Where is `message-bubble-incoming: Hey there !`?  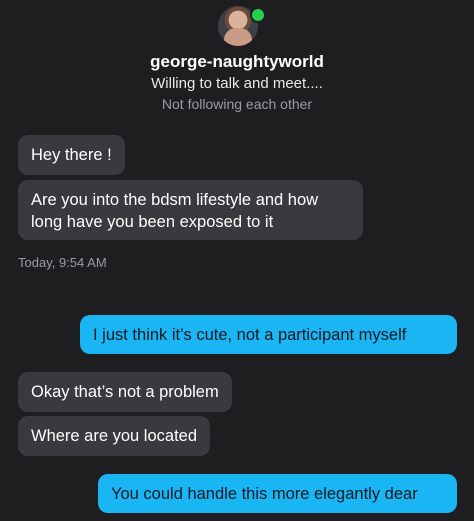
message-bubble-incoming: Hey there ! is located at coordinates (71, 155).